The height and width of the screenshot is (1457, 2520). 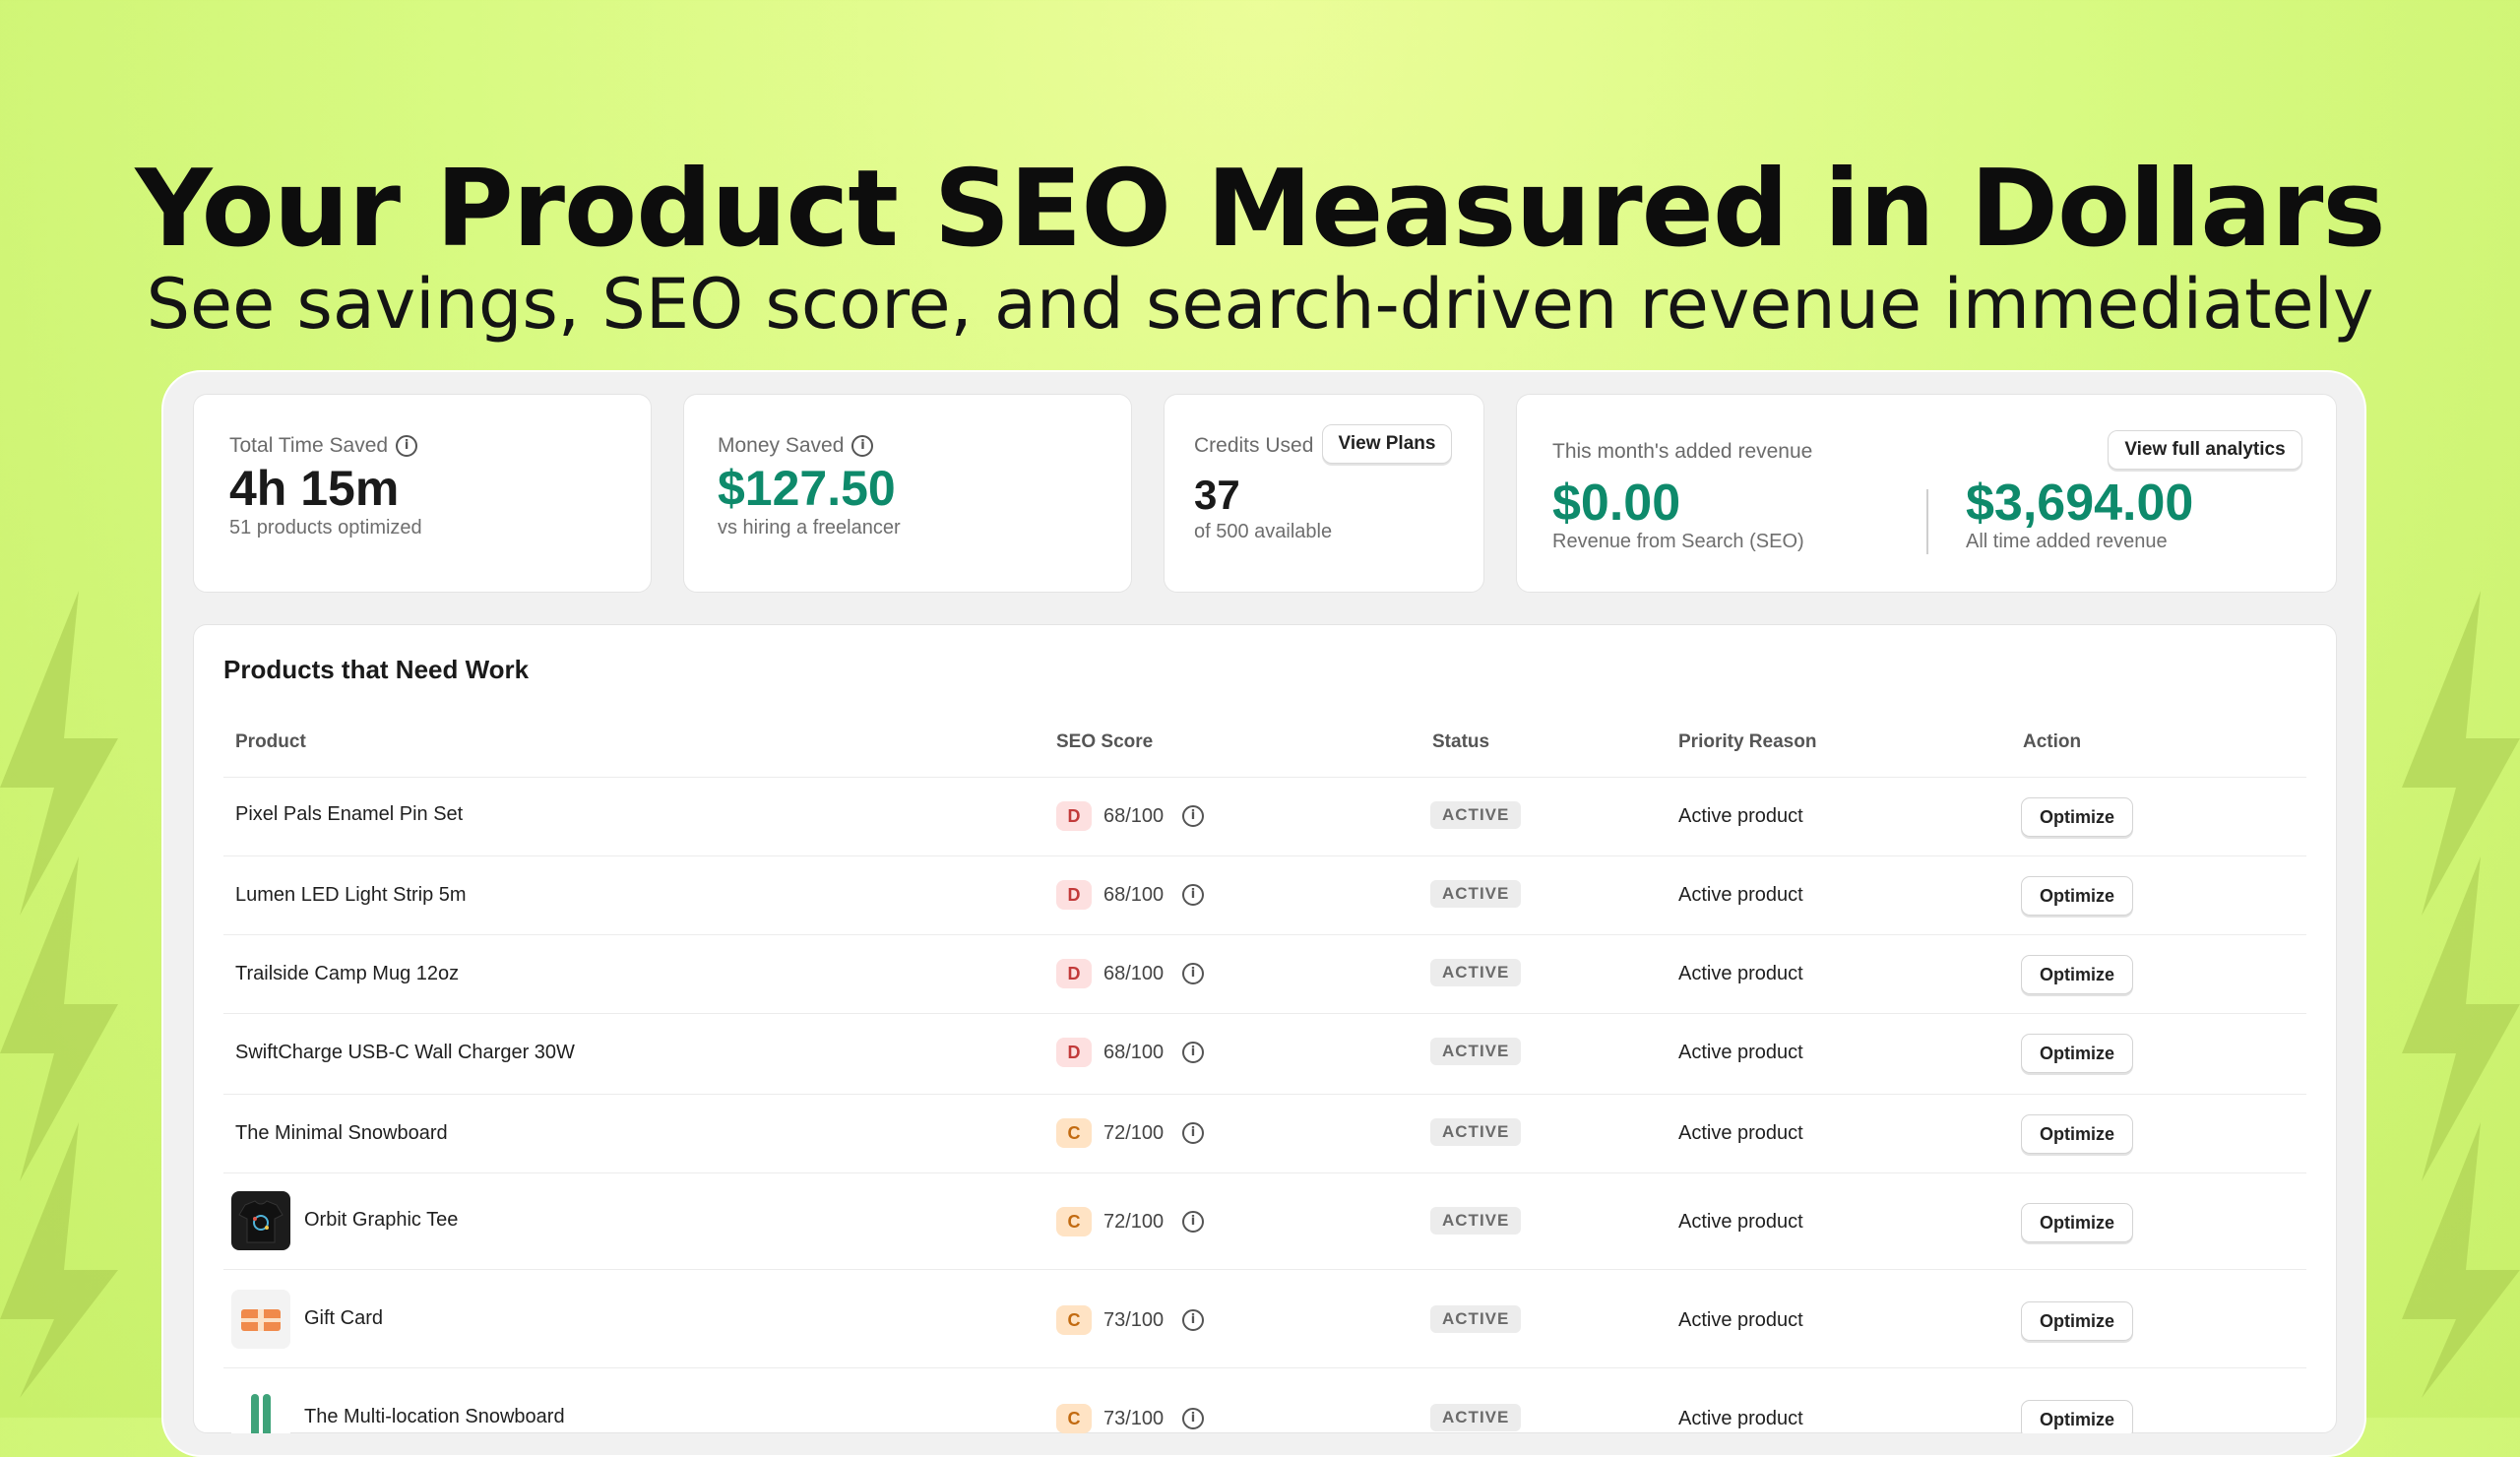 What do you see at coordinates (314, 488) in the screenshot?
I see `time-saved-value: 4h 15m` at bounding box center [314, 488].